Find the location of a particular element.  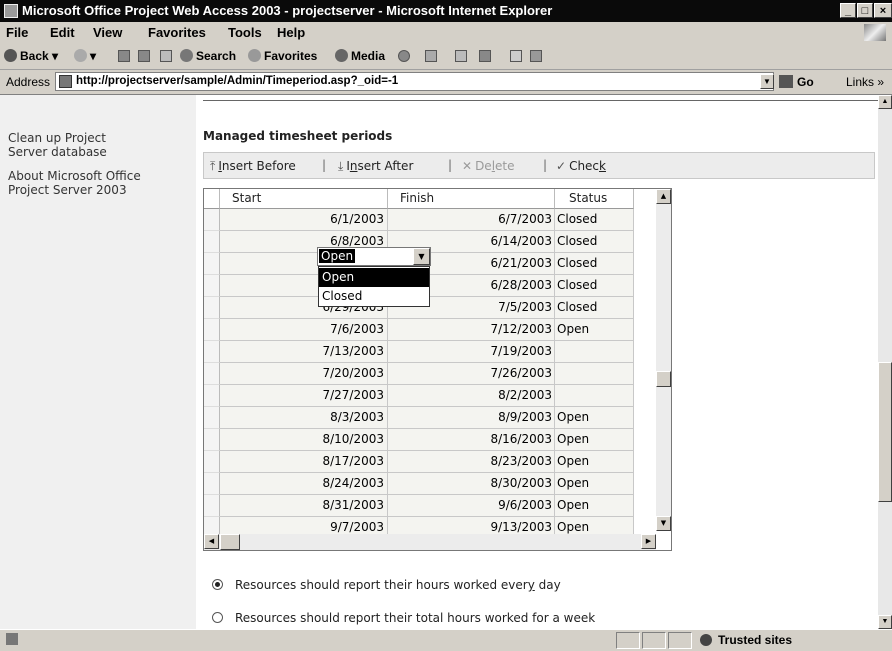

menu-edit: Edit is located at coordinates (62, 32).